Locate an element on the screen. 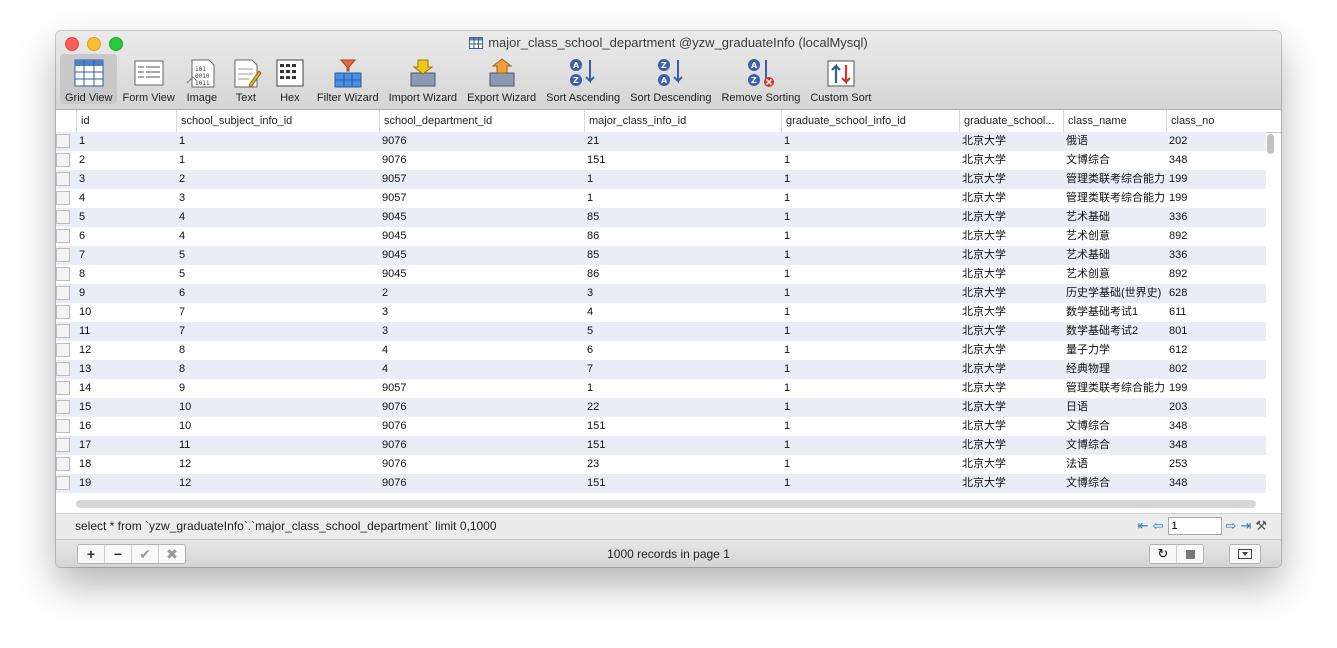  table-row: 13 8 4 7 1 北京大学 经典物理 802 is located at coordinates (661, 369).